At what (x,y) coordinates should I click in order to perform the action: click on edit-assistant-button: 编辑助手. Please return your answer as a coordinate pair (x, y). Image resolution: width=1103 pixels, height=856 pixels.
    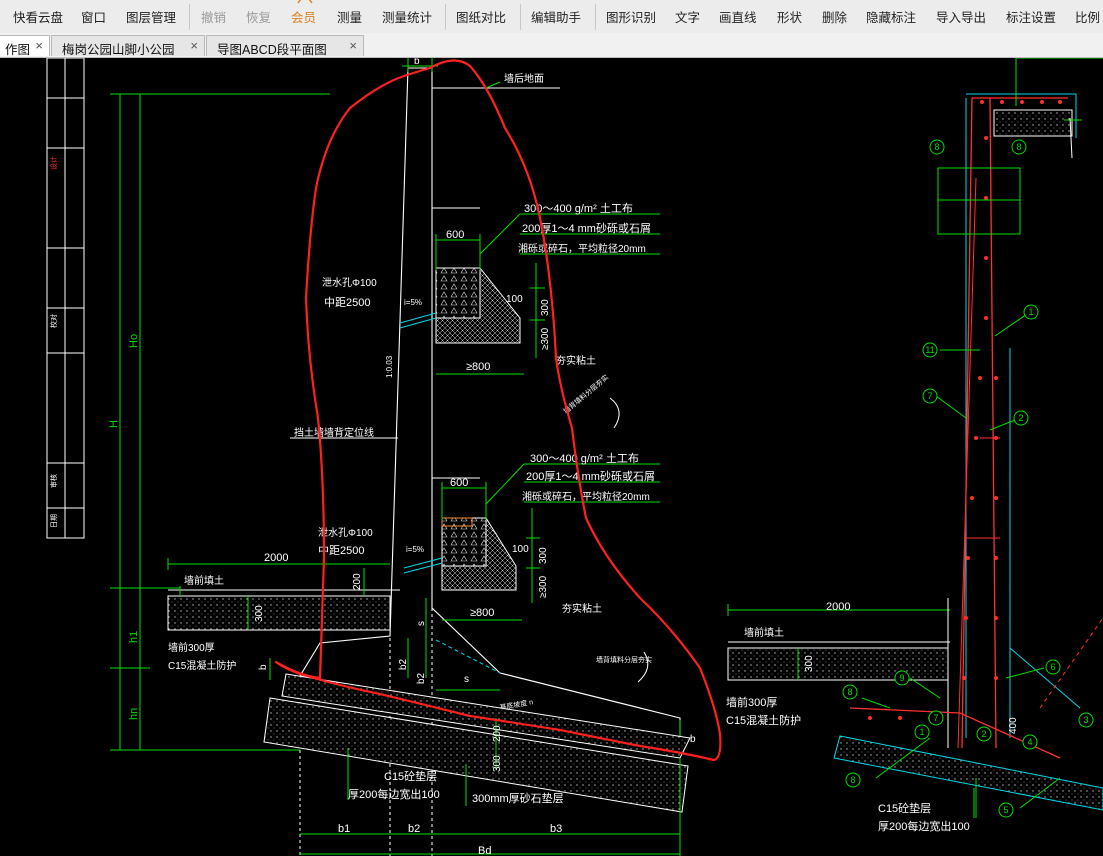
    Looking at the image, I should click on (557, 16).